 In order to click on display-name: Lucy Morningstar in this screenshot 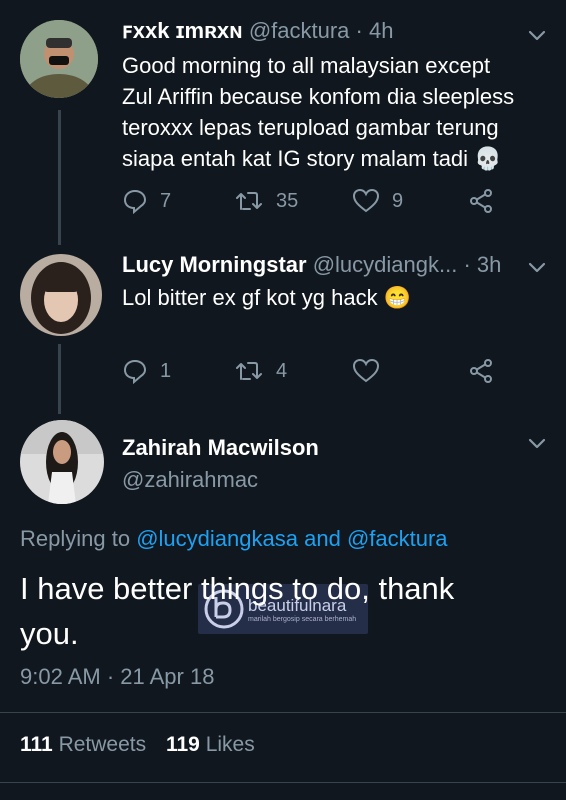, I will do `click(214, 264)`.